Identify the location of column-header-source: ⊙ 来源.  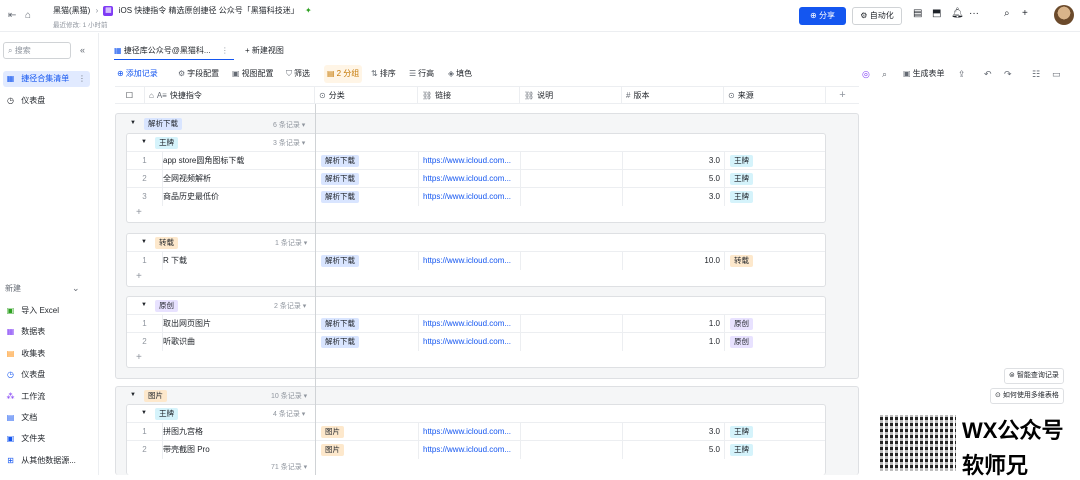
(775, 95).